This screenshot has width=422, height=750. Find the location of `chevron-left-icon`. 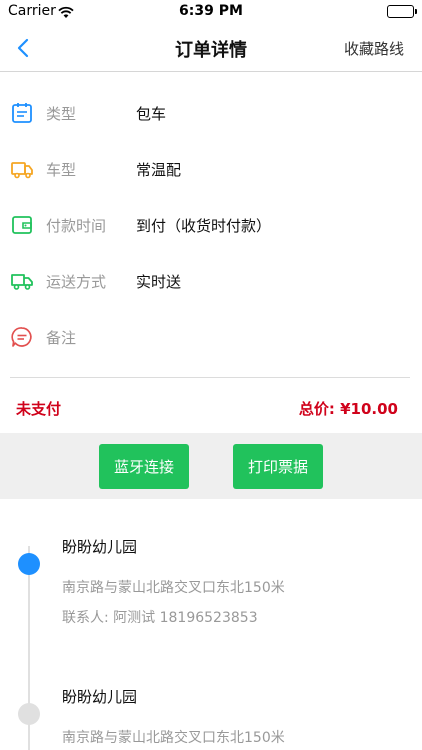

chevron-left-icon is located at coordinates (23, 48).